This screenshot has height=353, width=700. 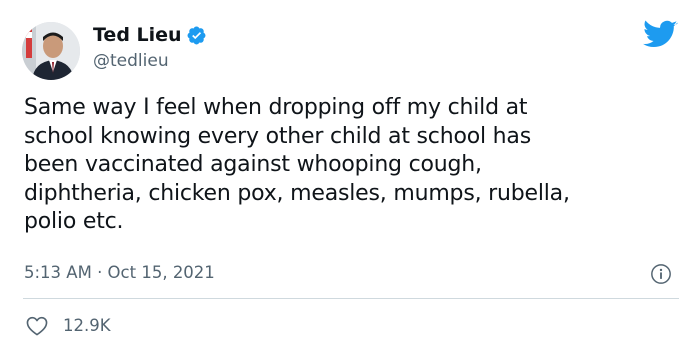 I want to click on author-display-name: Ted Lieu, so click(x=137, y=35).